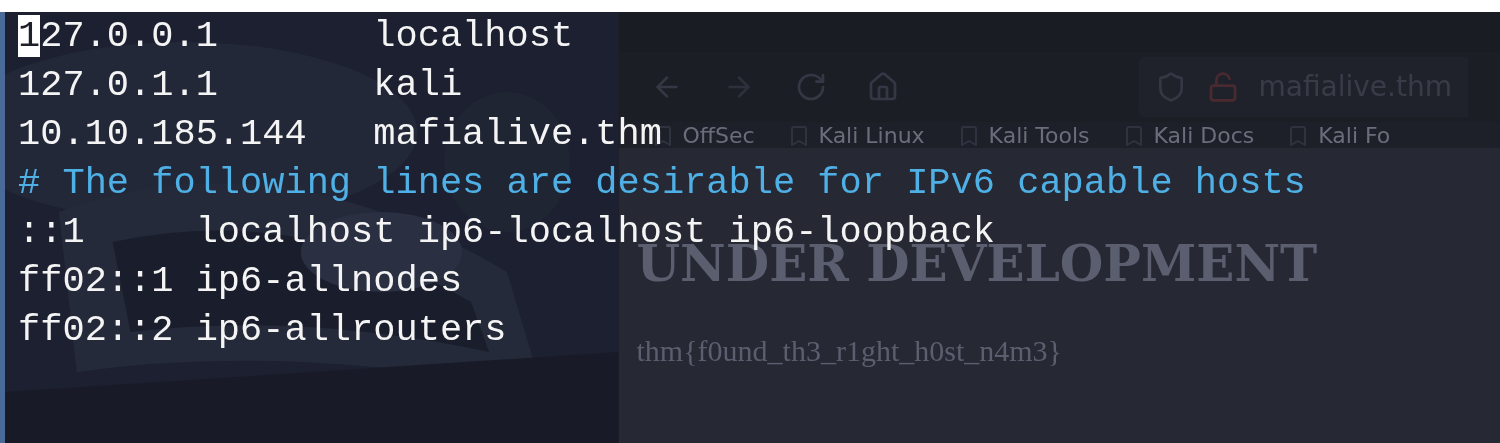  What do you see at coordinates (1188, 136) in the screenshot?
I see `bookmark: Kali Docs` at bounding box center [1188, 136].